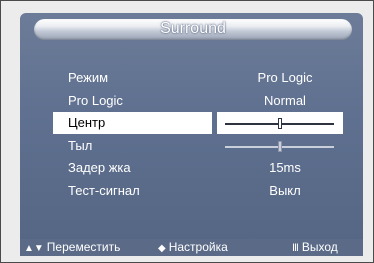 The width and height of the screenshot is (374, 263). I want to click on menu-item-label: Тест-сигнал, so click(104, 190).